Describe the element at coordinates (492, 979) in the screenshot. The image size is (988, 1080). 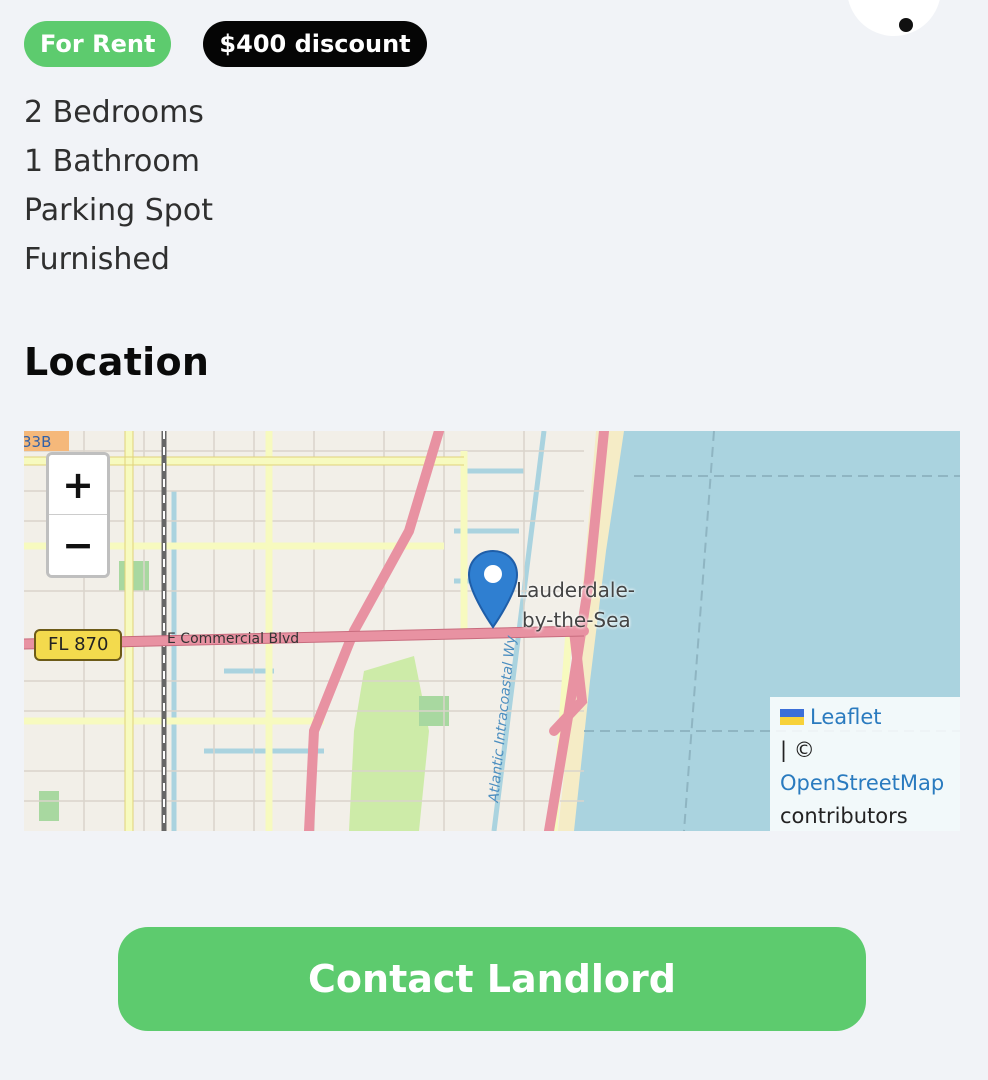
I see `contact-landlord-button: Contact Landlord` at that location.